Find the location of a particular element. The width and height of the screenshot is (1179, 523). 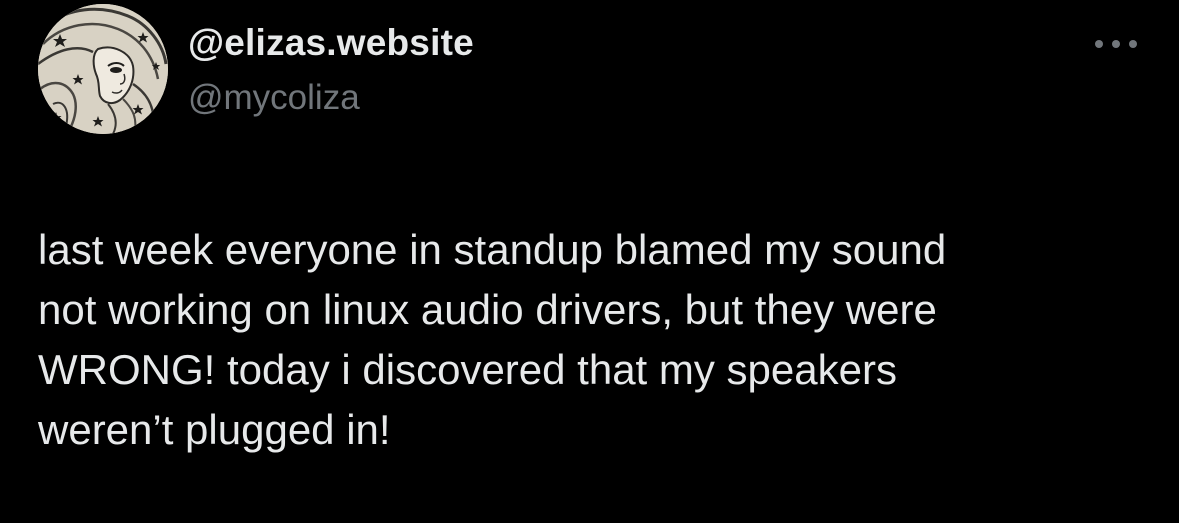

more-horizontal-icon is located at coordinates (1116, 44).